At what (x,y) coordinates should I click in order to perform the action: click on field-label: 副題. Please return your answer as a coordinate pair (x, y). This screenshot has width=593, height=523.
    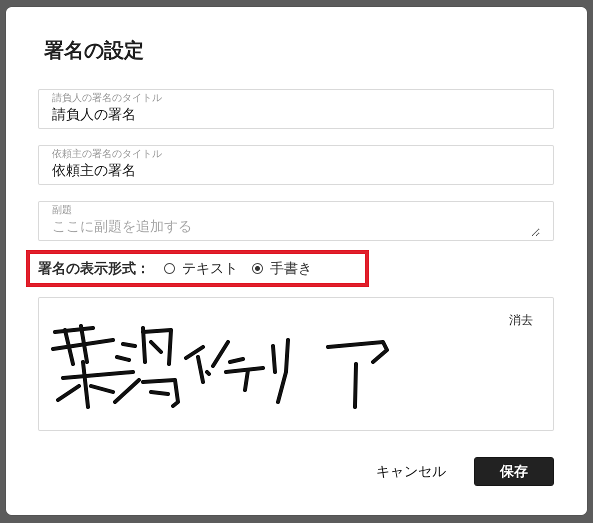
    Looking at the image, I should click on (62, 211).